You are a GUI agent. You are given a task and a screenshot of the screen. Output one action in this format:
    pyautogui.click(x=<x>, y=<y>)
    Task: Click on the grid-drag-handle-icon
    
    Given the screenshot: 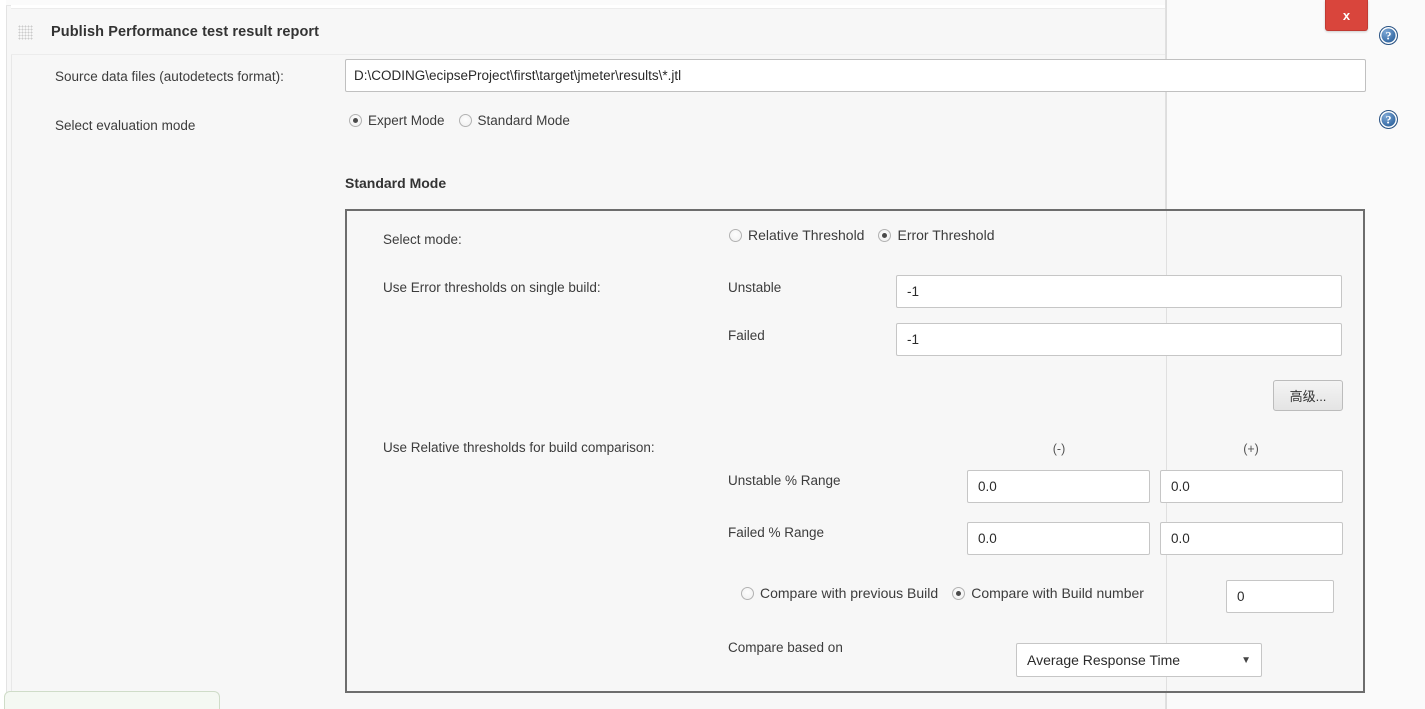 What is the action you would take?
    pyautogui.click(x=25, y=32)
    